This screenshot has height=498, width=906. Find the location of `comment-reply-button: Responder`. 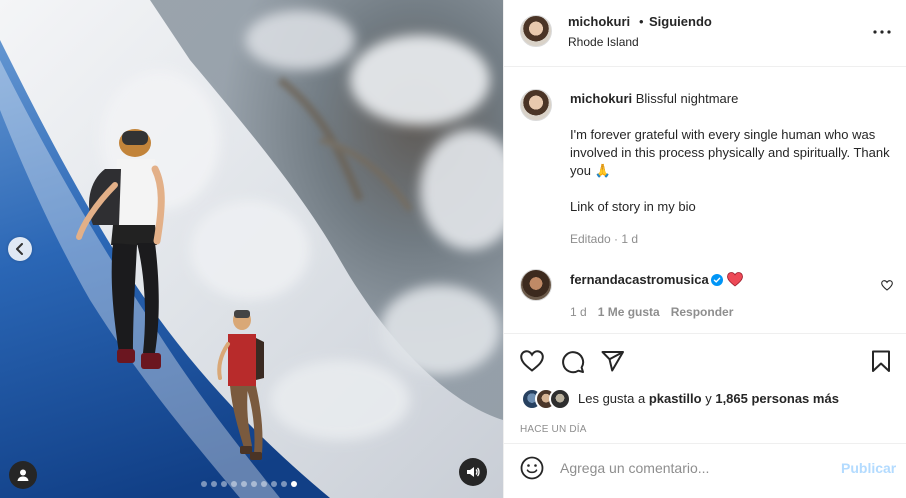

comment-reply-button: Responder is located at coordinates (702, 312).